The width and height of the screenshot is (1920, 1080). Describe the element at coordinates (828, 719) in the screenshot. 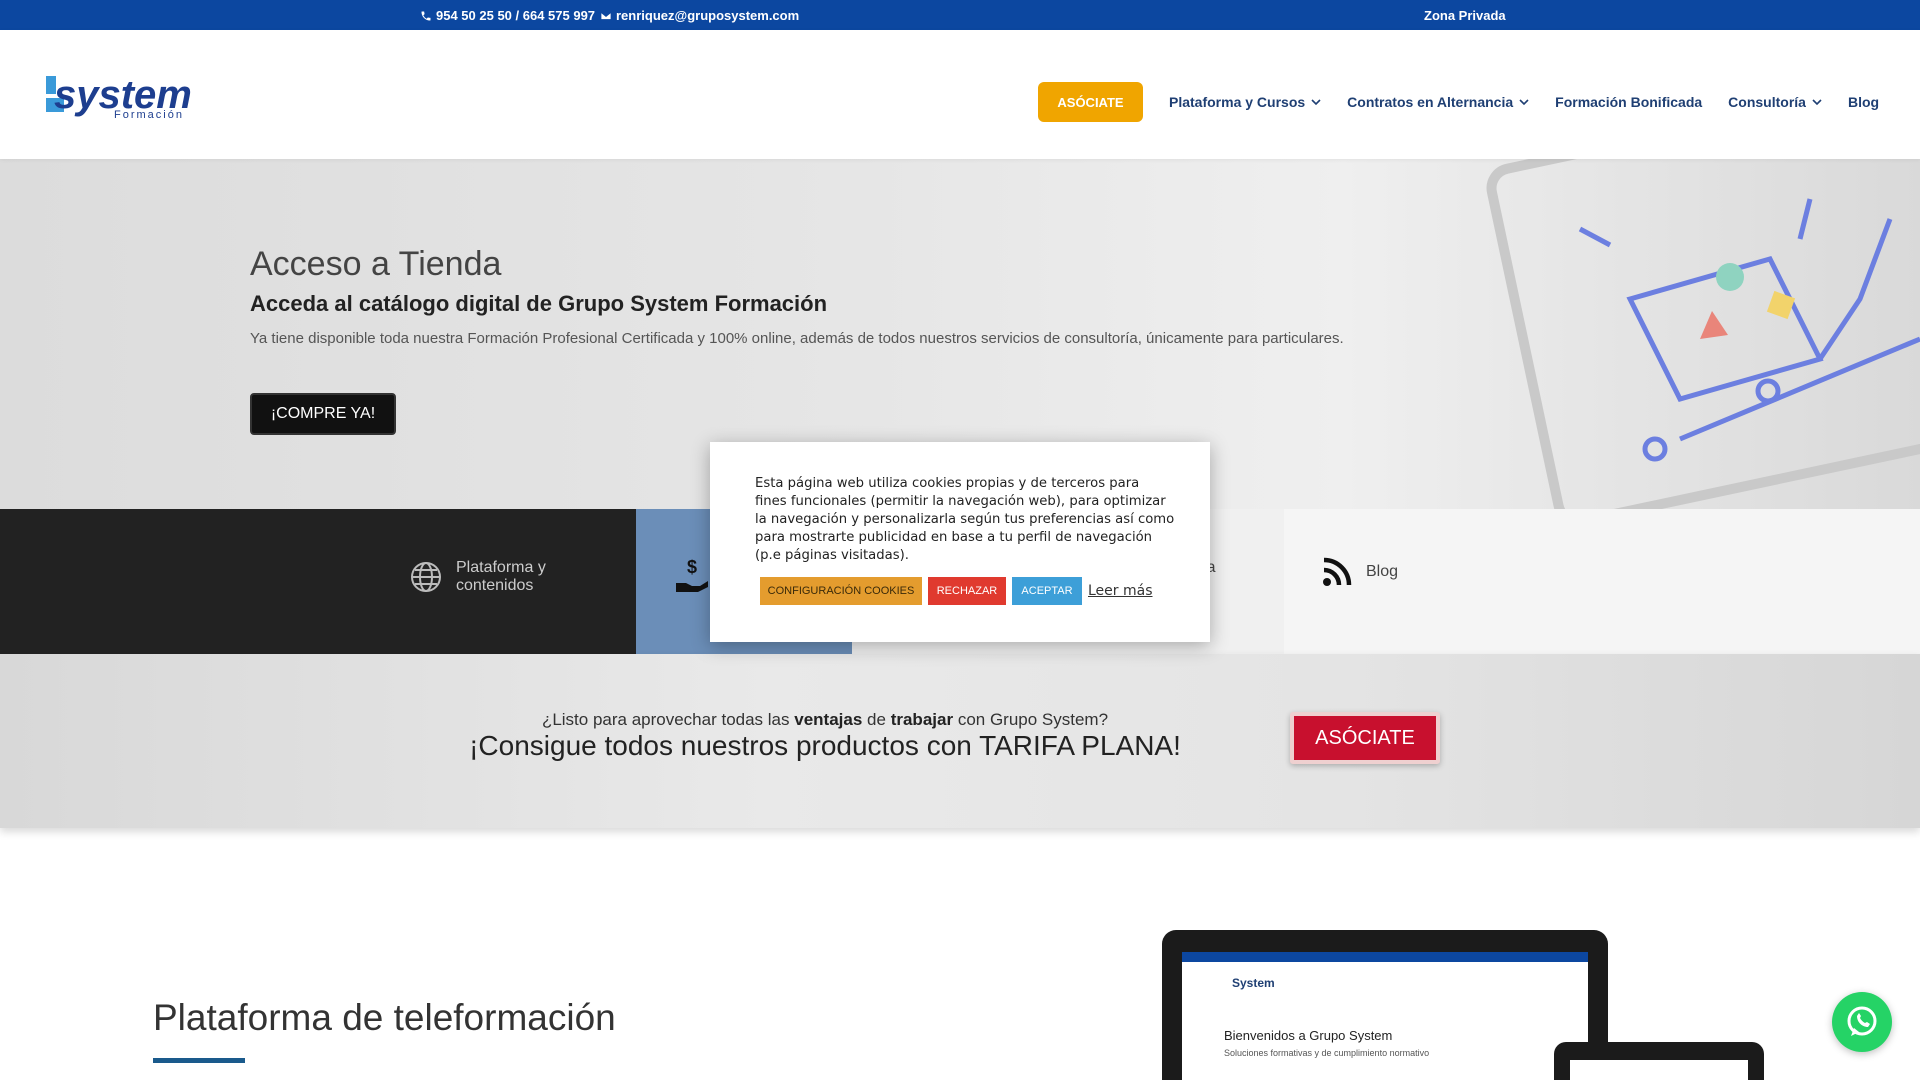

I see `tarifa-q-ventajas: ventajas` at that location.